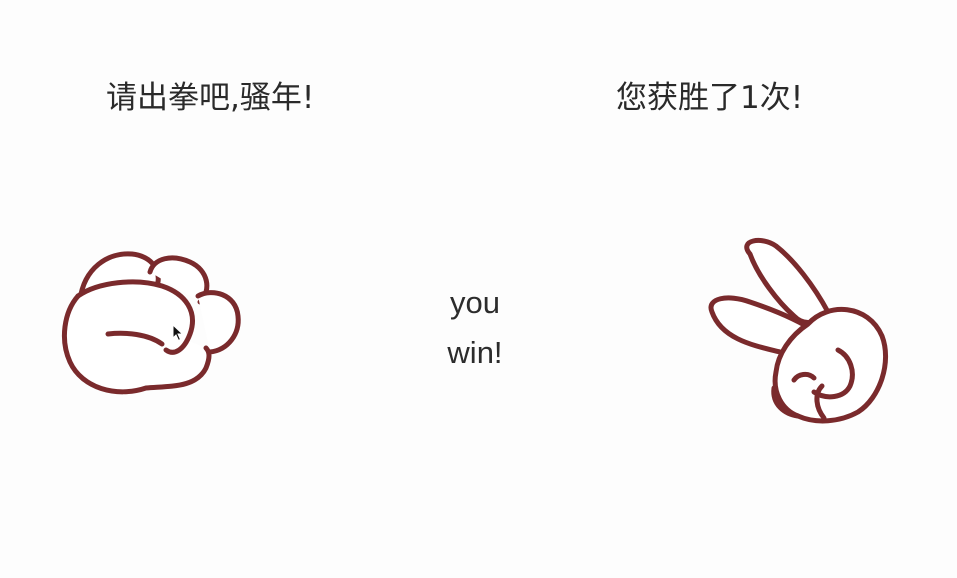 The image size is (957, 578). I want to click on player-hand-rock, so click(150, 323).